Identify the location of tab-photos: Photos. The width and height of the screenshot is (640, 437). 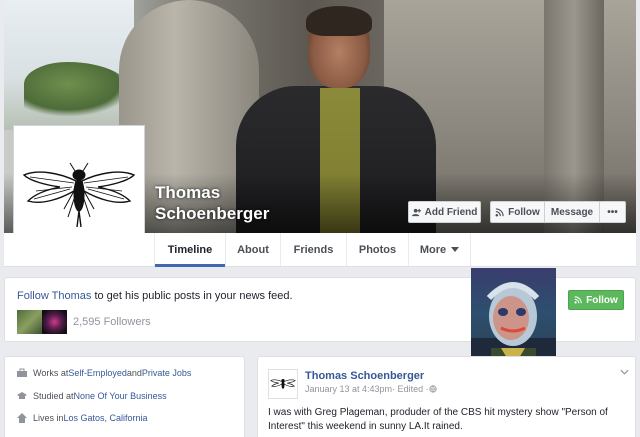
(377, 249).